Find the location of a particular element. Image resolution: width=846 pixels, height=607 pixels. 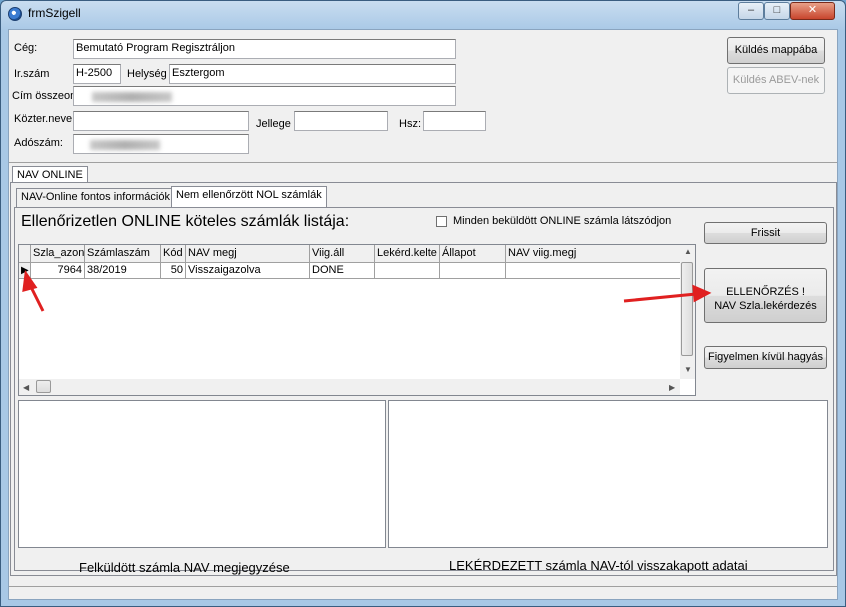

annotation-arrow is located at coordinates (367, 290).